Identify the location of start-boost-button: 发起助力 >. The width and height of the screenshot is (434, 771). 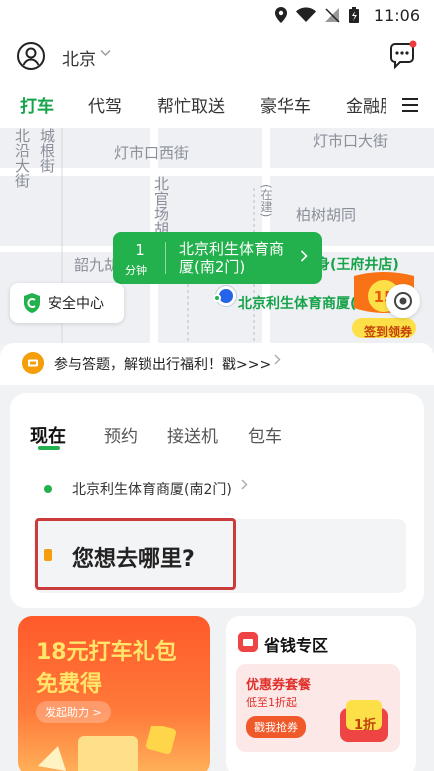
(73, 712).